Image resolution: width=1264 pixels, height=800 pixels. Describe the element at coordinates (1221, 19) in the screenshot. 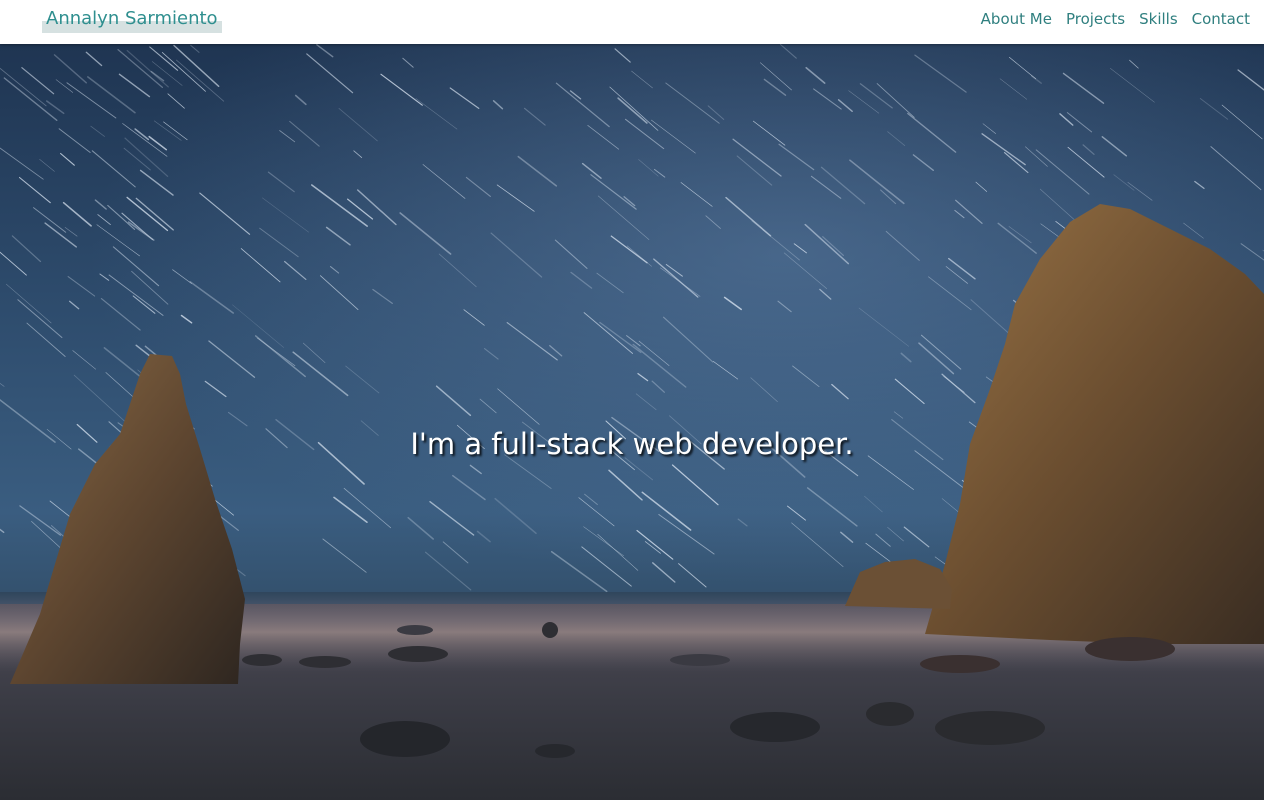

I see `nav-link-contact: Contact` at that location.